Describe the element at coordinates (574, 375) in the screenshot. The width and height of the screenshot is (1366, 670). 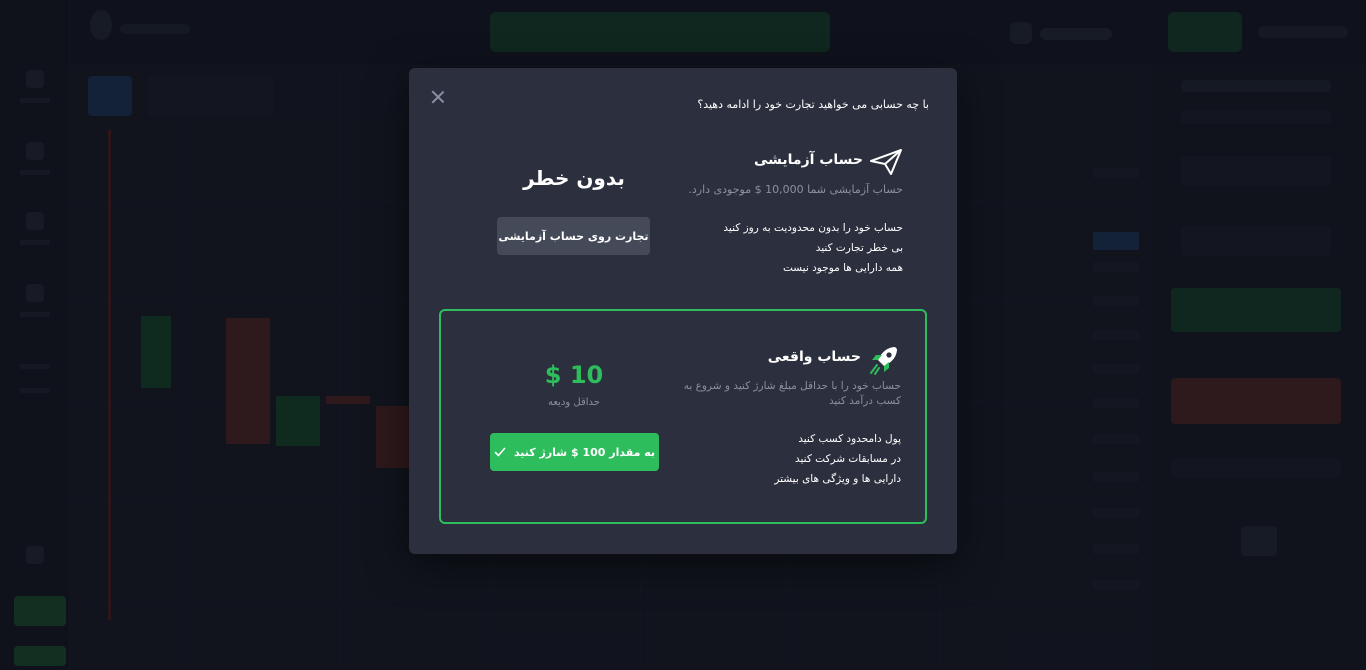
I see `min-deposit-amount: $ 10` at that location.